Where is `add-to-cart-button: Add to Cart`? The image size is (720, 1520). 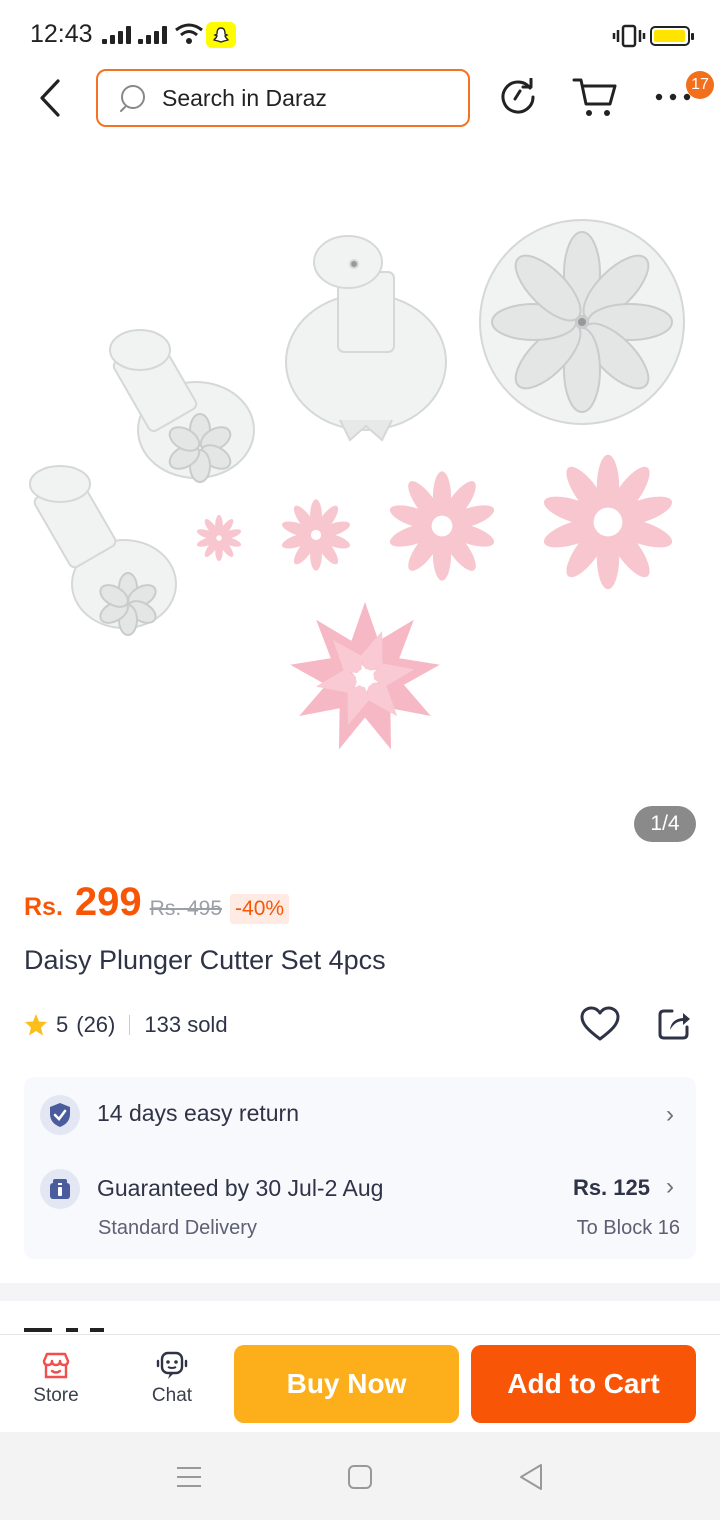 add-to-cart-button: Add to Cart is located at coordinates (583, 1384).